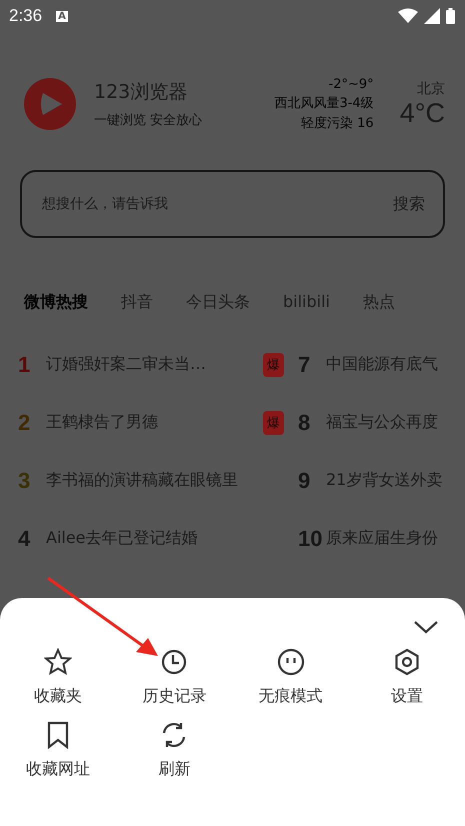  Describe the element at coordinates (290, 696) in the screenshot. I see `menu-item-label: 无痕模式` at that location.